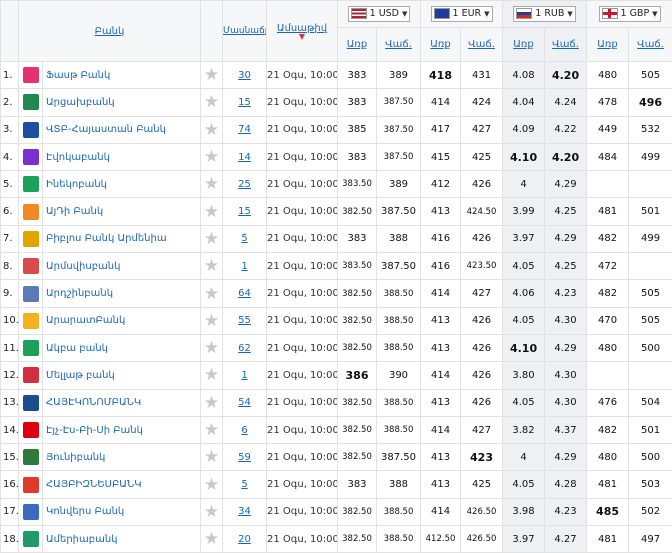  What do you see at coordinates (122, 75) in the screenshot?
I see `bank-name-link: Ֆասթ Բանկ` at bounding box center [122, 75].